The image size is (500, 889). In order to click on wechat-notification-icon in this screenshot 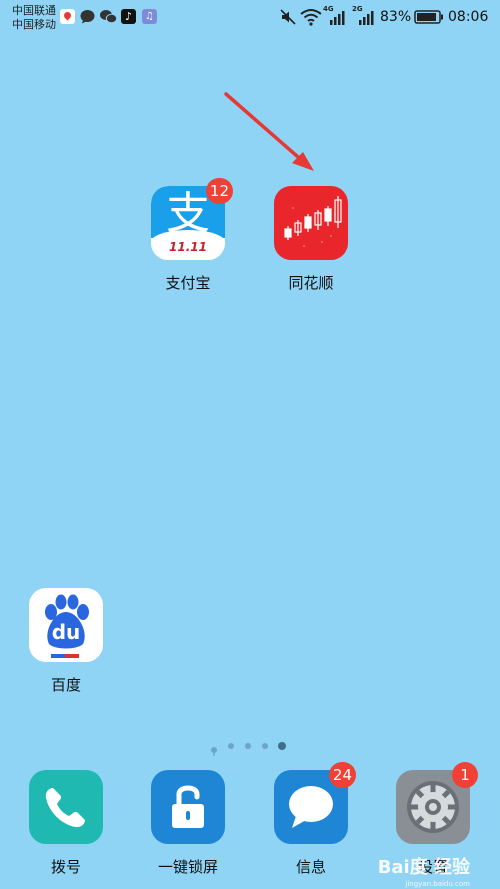, I will do `click(109, 16)`.